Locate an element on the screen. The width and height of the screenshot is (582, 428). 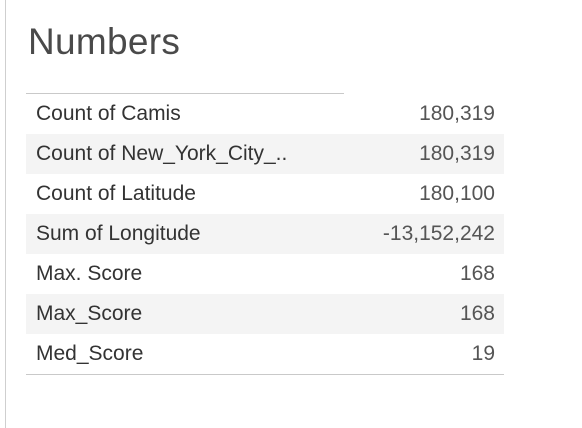
table-bottom-rule is located at coordinates (265, 374).